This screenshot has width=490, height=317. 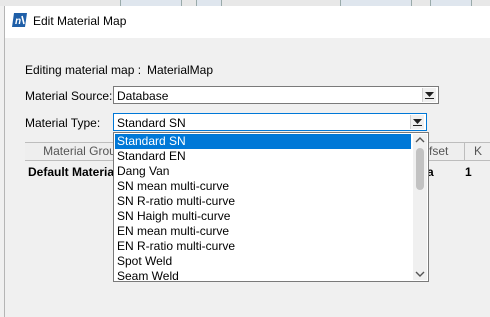 I want to click on dropdown-option: SN R-ratio multi-curve, so click(x=263, y=201).